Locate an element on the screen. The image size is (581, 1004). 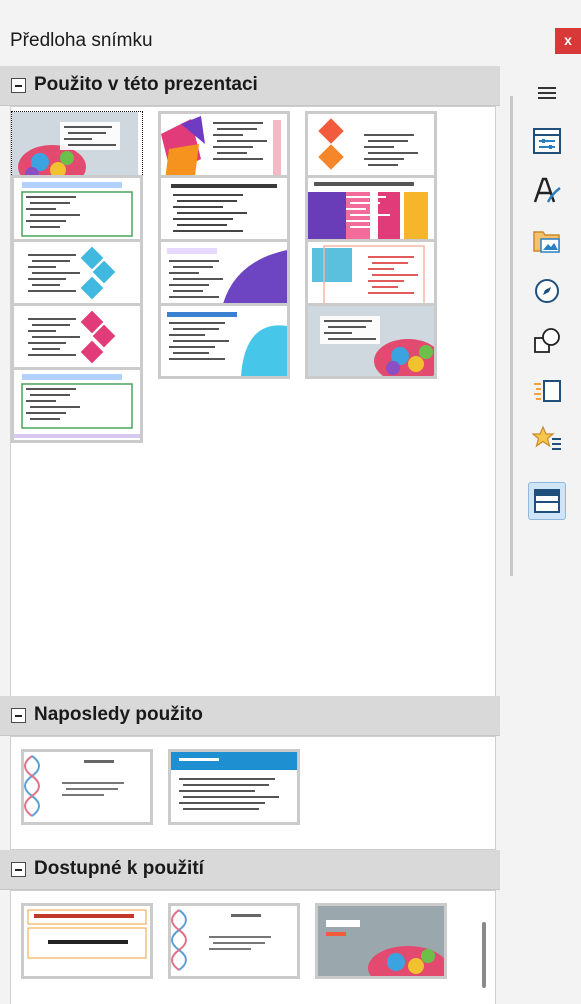
styles-icon is located at coordinates (547, 191).